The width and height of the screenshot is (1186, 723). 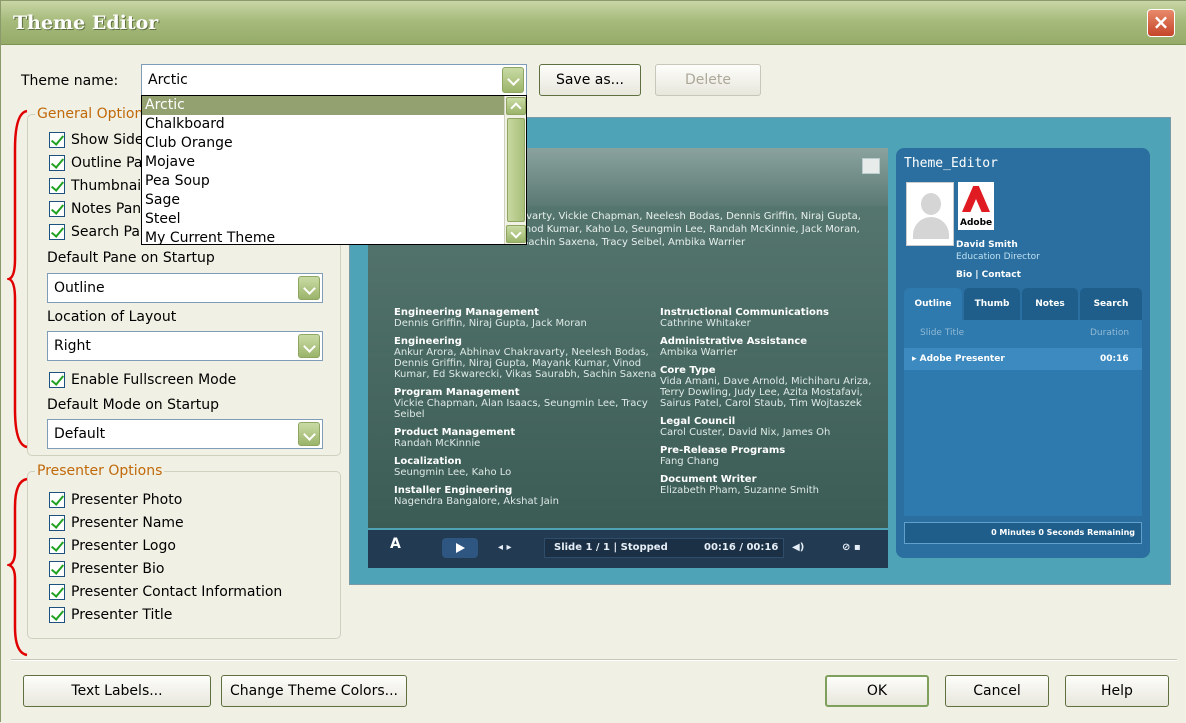 What do you see at coordinates (70, 81) in the screenshot?
I see `theme-name-label: Theme name:` at bounding box center [70, 81].